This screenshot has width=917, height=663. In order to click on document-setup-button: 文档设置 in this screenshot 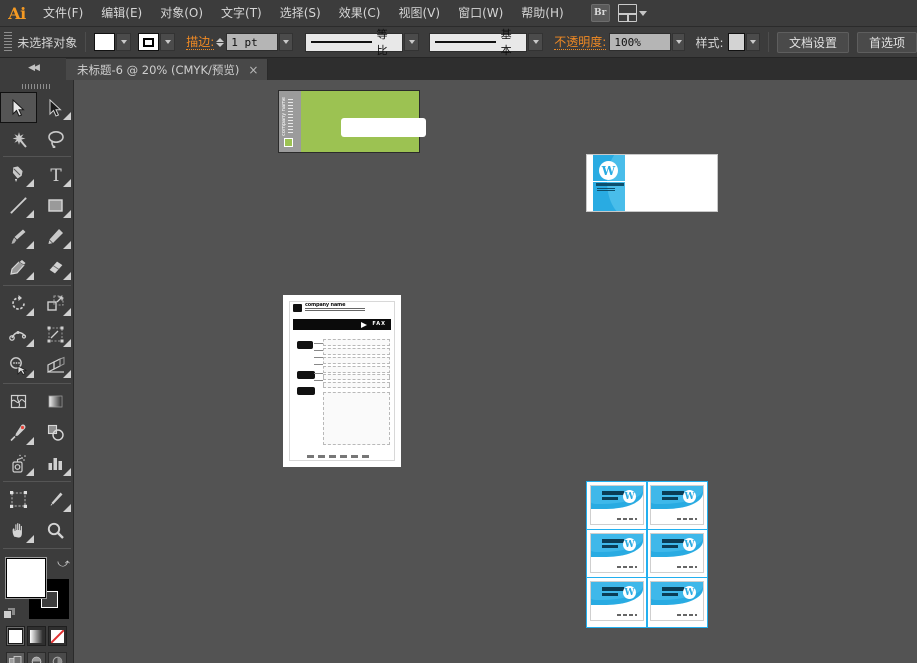, I will do `click(812, 42)`.